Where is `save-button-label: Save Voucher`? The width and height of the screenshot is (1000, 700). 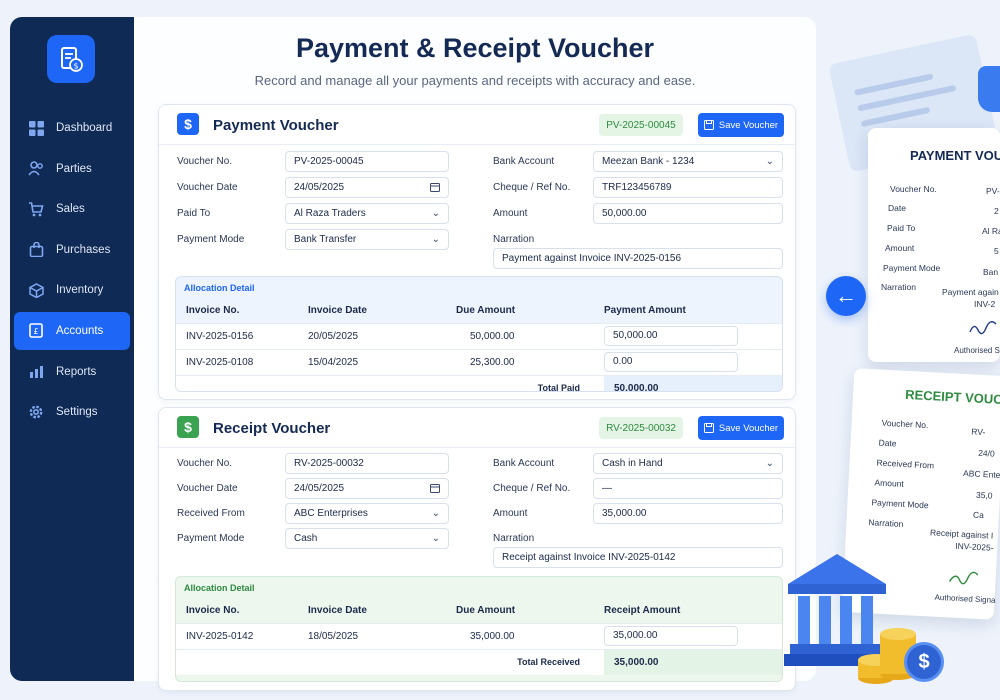 save-button-label: Save Voucher is located at coordinates (748, 125).